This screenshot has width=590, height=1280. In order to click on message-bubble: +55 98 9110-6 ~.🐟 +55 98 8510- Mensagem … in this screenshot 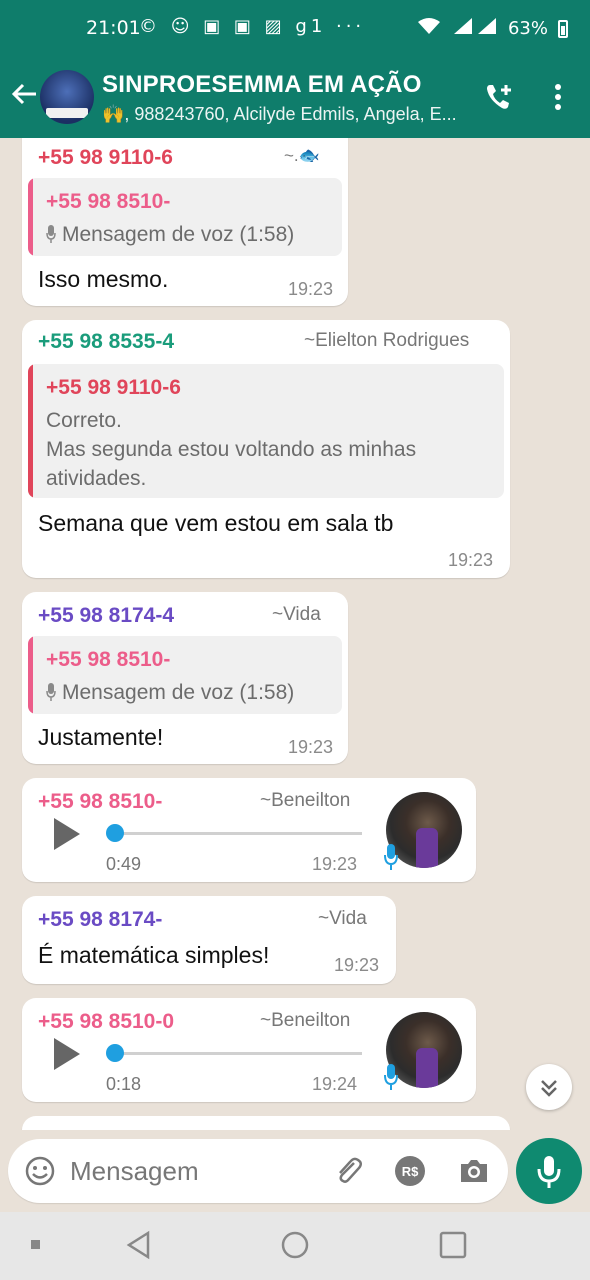, I will do `click(185, 222)`.